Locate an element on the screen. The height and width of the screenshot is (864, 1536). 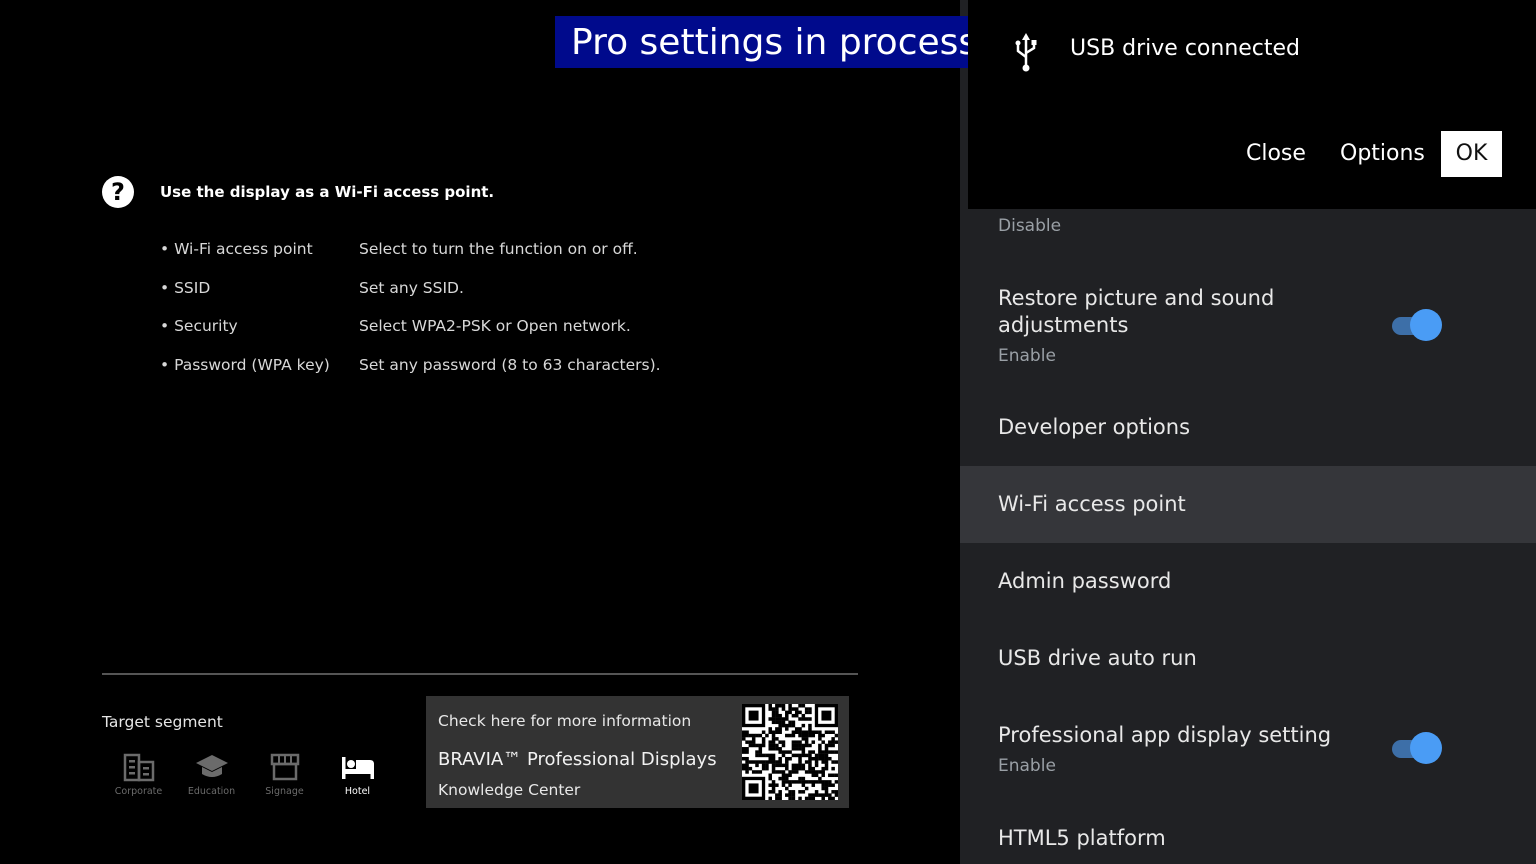
segment-education: Education is located at coordinates (211, 774).